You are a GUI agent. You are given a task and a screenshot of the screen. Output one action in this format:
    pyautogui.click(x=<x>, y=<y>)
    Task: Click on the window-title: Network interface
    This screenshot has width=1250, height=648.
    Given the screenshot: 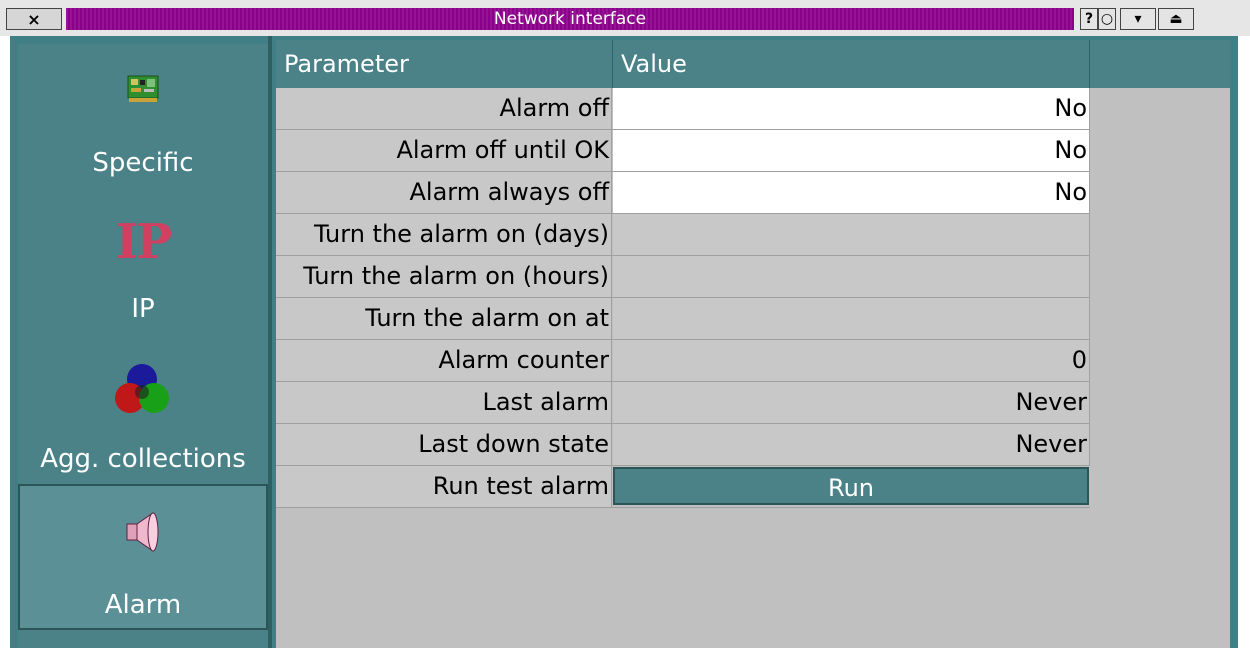 What is the action you would take?
    pyautogui.click(x=570, y=19)
    